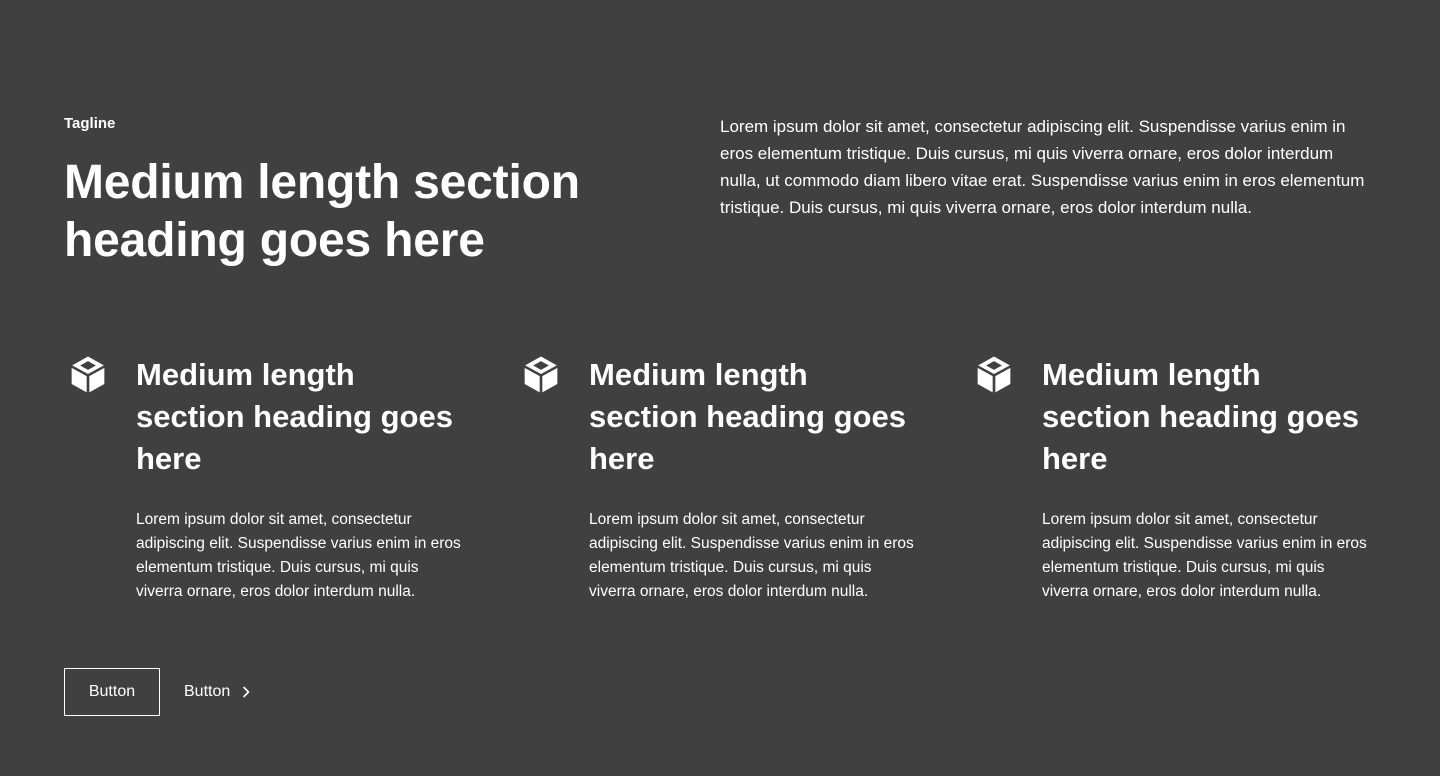 The height and width of the screenshot is (776, 1440). I want to click on secondary-link-button: Button, so click(219, 692).